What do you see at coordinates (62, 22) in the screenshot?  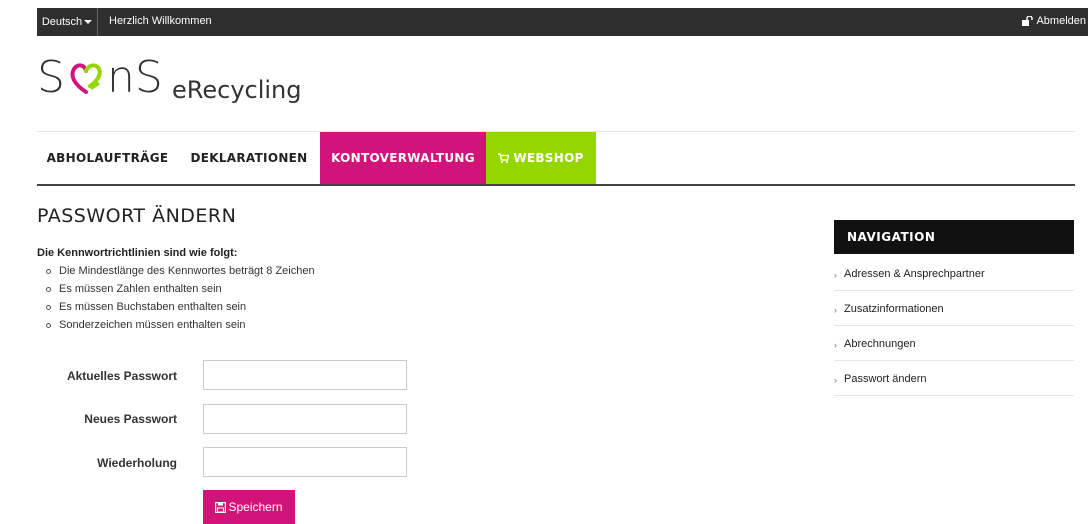 I see `language-label: Deutsch` at bounding box center [62, 22].